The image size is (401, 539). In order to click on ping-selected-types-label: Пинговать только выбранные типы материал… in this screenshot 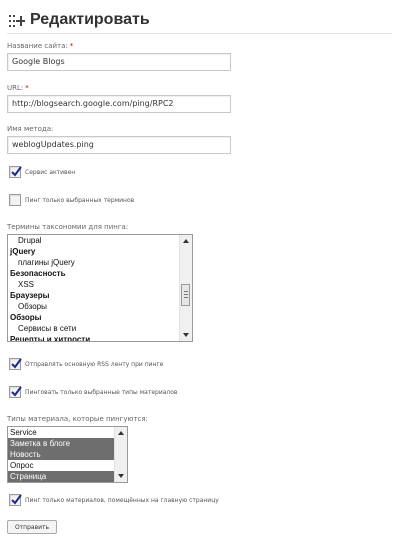, I will do `click(101, 392)`.